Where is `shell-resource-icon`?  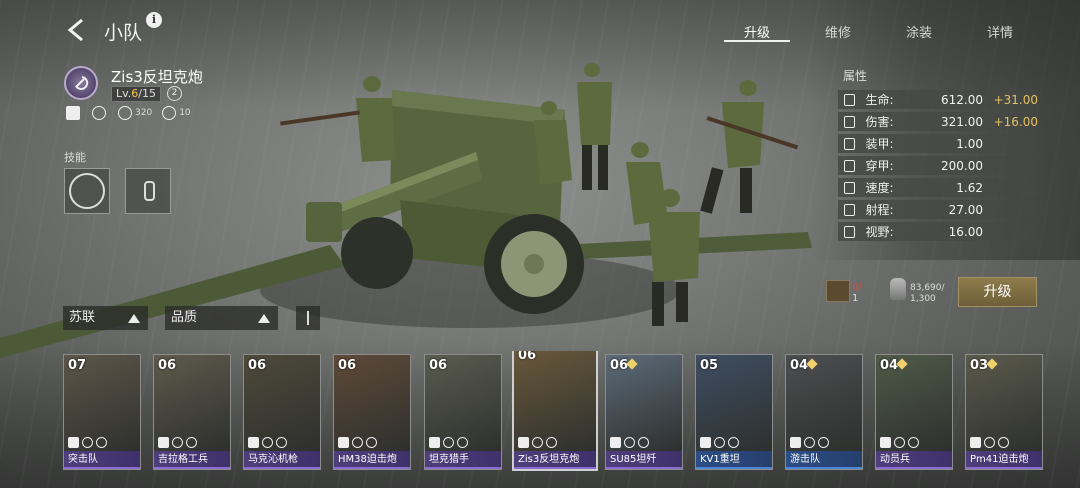 shell-resource-icon is located at coordinates (898, 289).